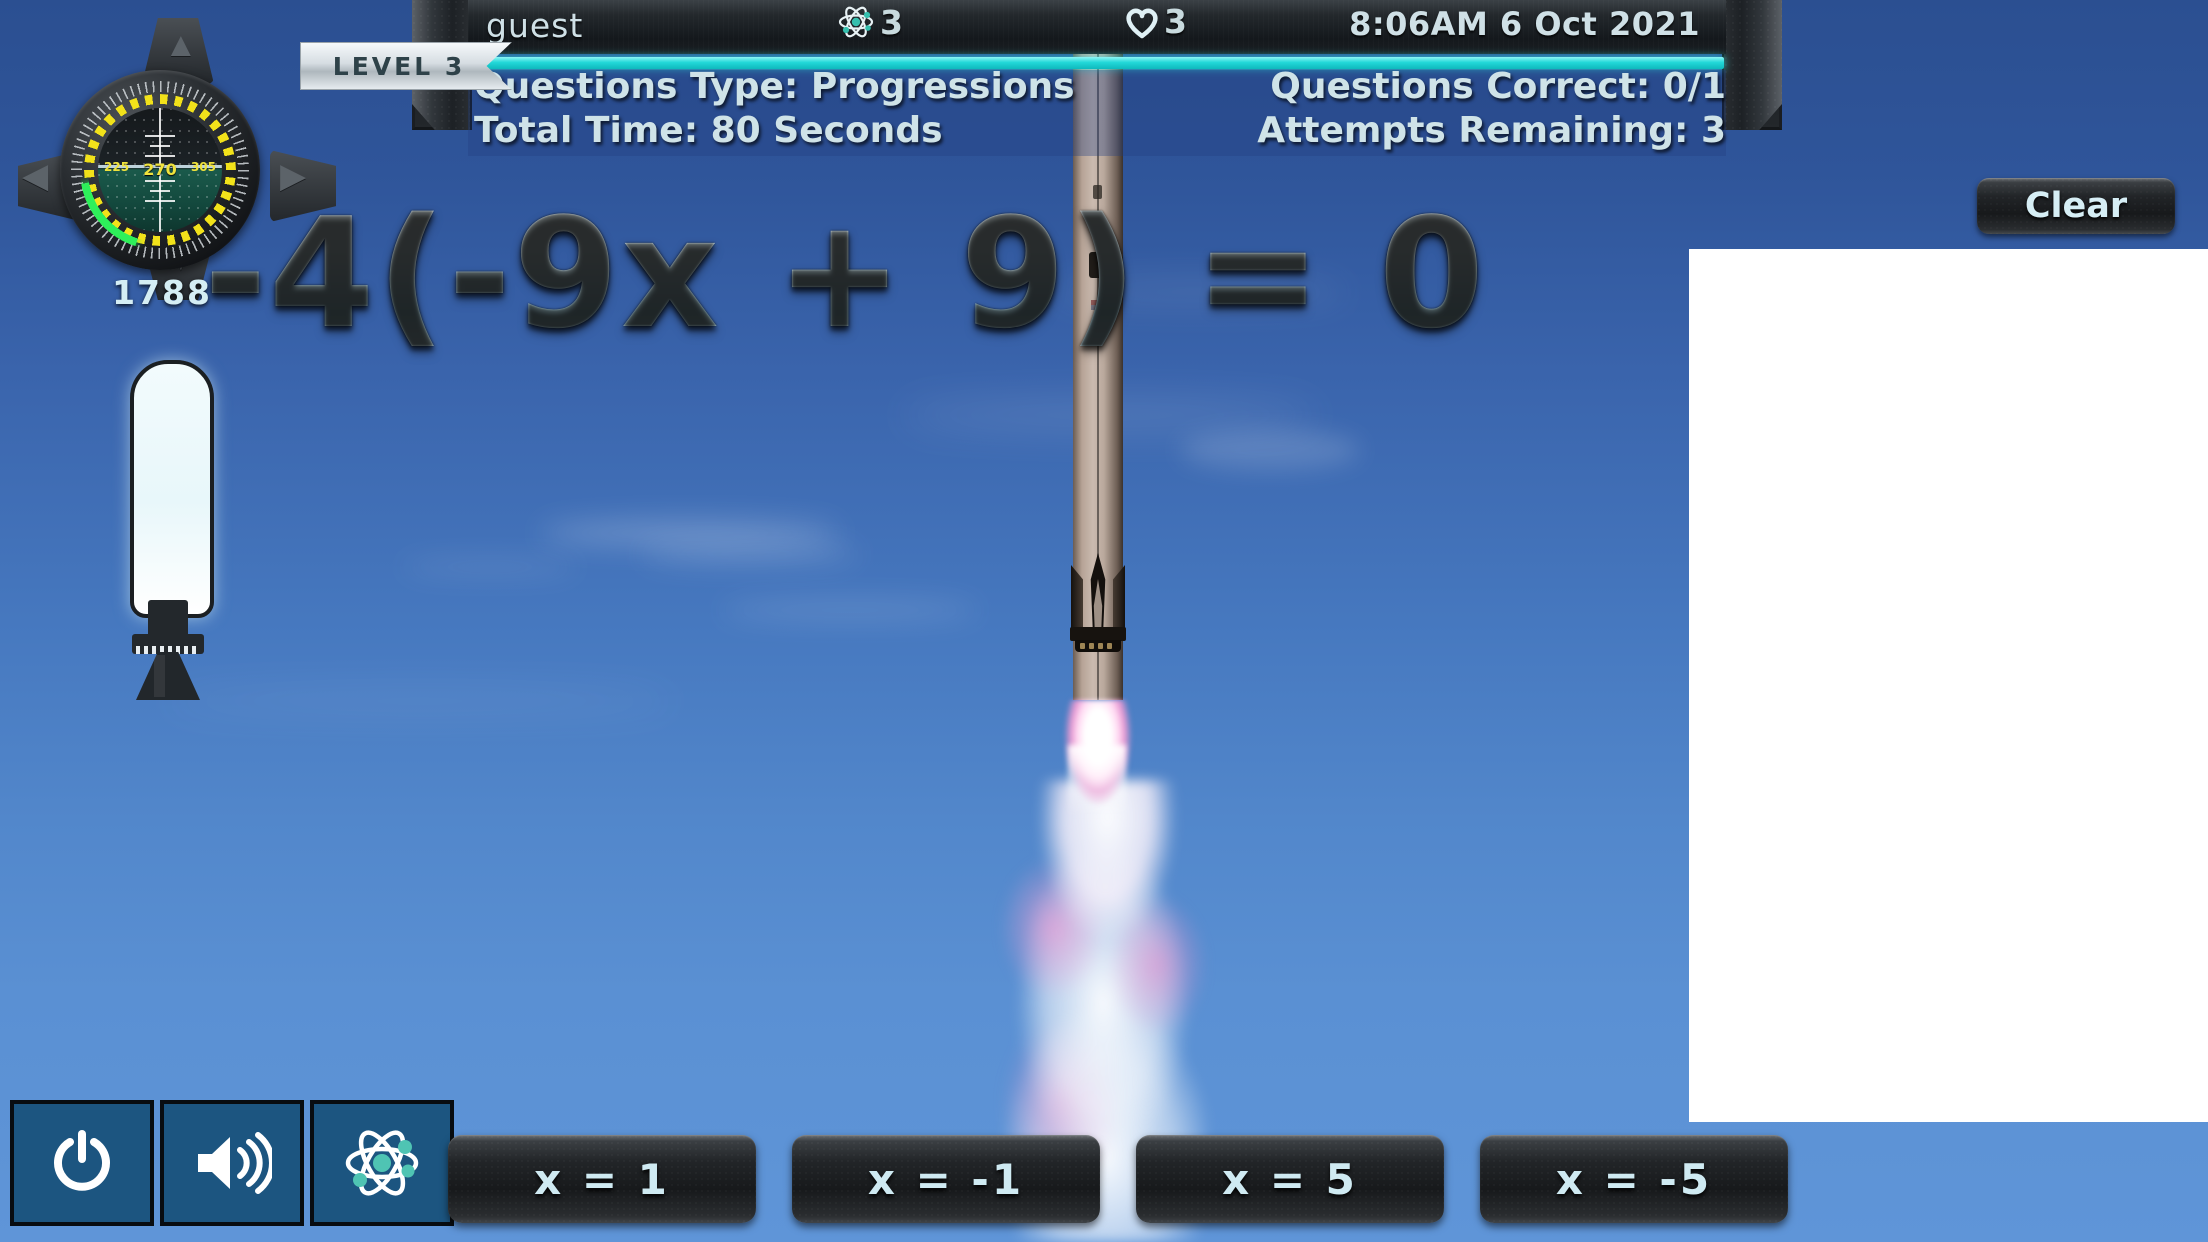 This screenshot has height=1242, width=2208. What do you see at coordinates (203, 167) in the screenshot?
I see `gauge-heading-right: 305` at bounding box center [203, 167].